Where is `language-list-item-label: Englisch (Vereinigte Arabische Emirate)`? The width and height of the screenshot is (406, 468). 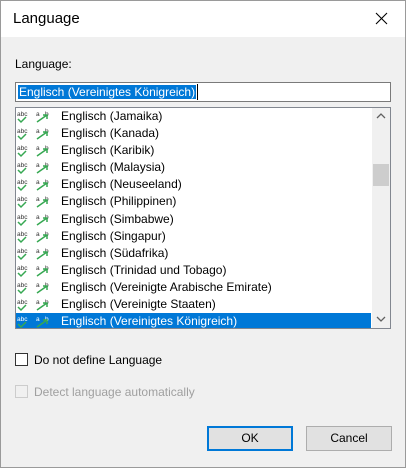
language-list-item-label: Englisch (Vereinigte Arabische Emirate) is located at coordinates (166, 286).